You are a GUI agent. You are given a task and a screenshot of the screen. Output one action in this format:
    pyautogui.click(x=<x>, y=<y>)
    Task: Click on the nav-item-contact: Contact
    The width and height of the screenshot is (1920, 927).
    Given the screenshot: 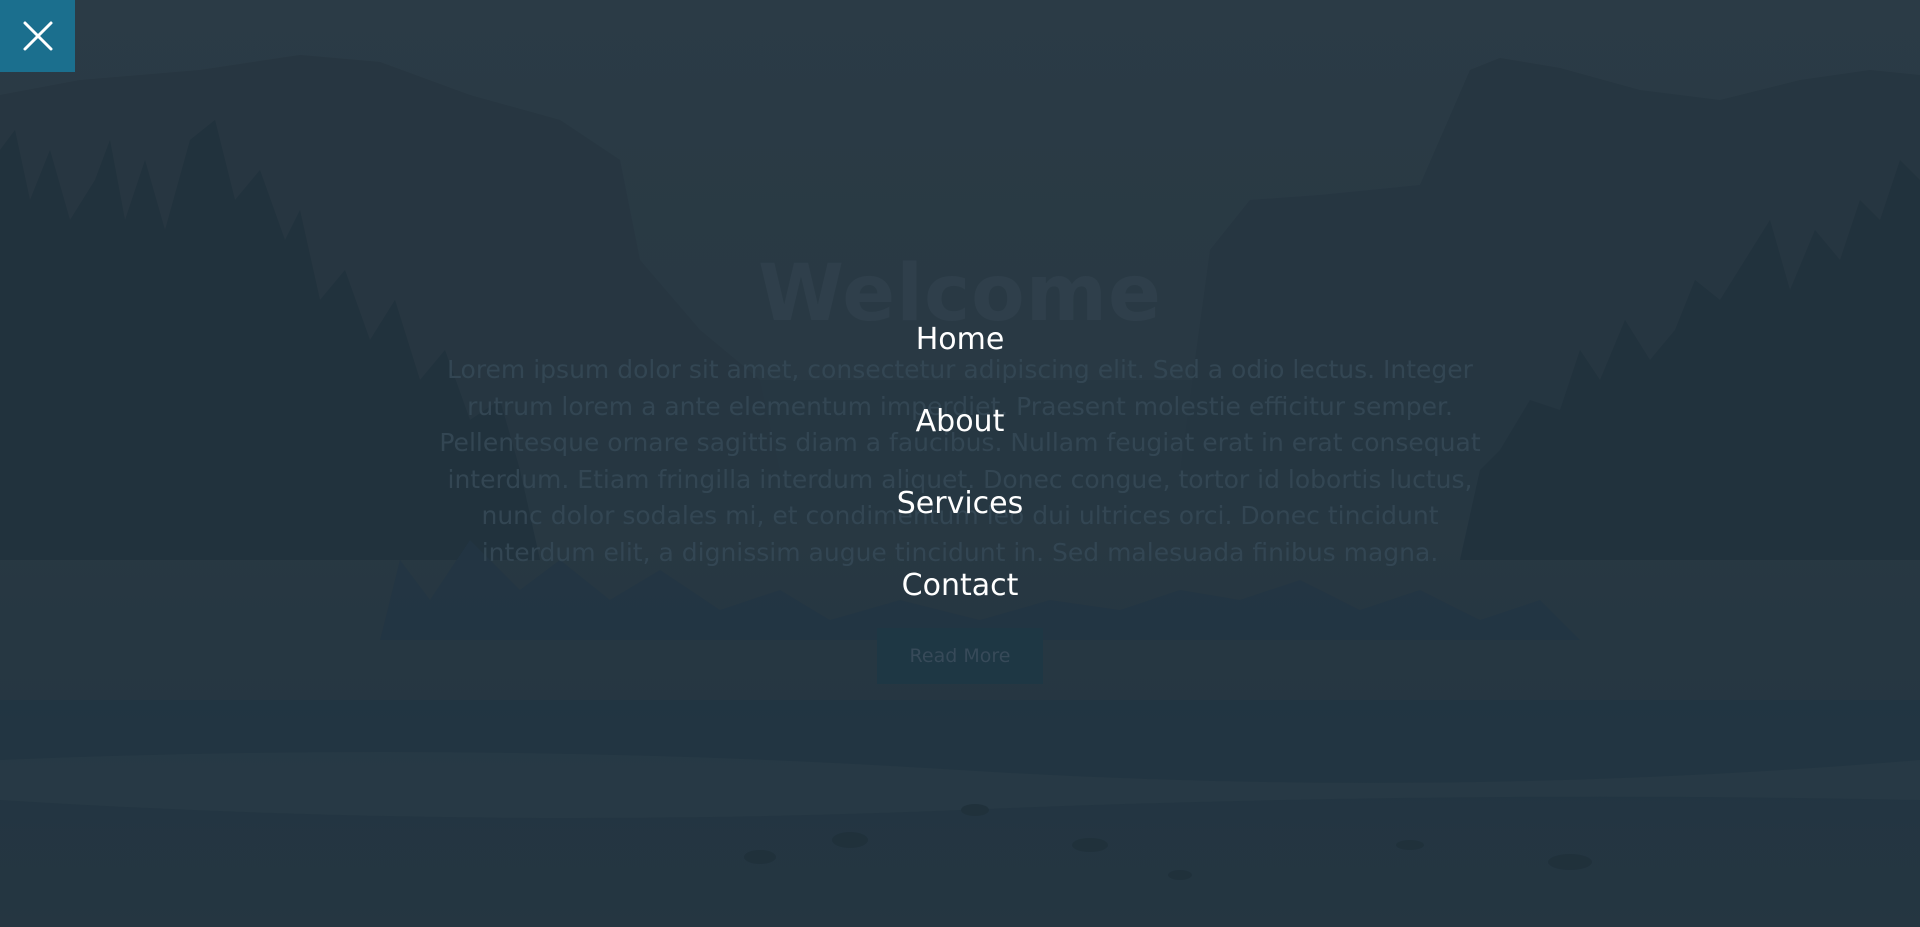 What is the action you would take?
    pyautogui.click(x=960, y=602)
    